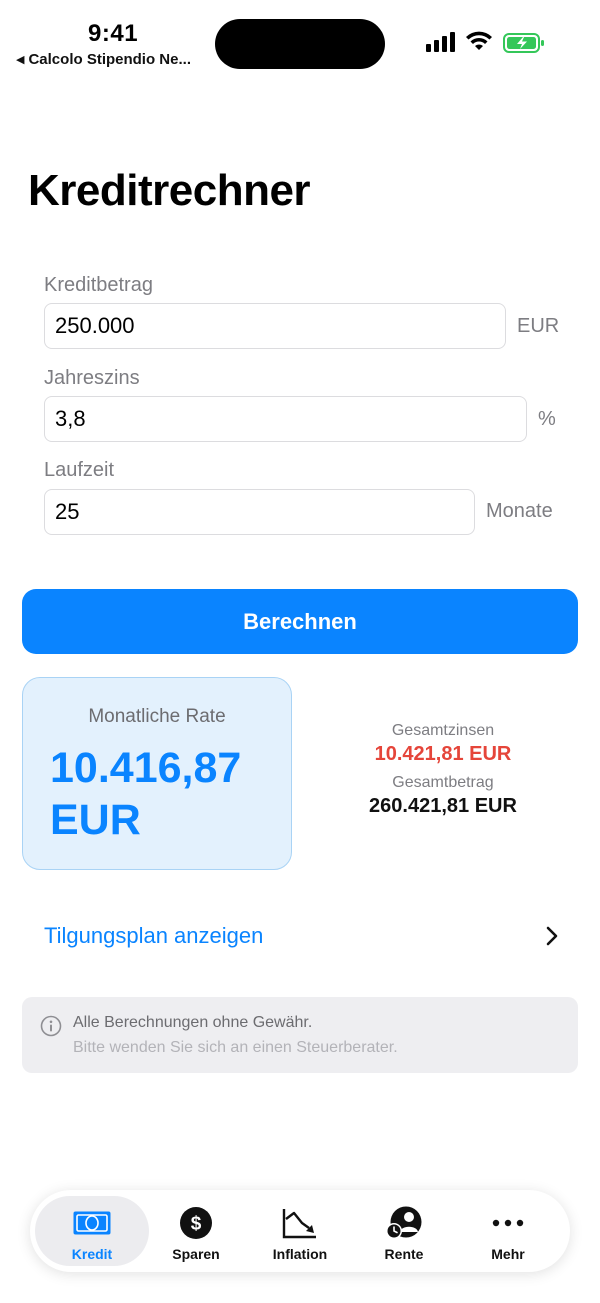 The height and width of the screenshot is (1303, 600). Describe the element at coordinates (519, 511) in the screenshot. I see `term-unit: Monate` at that location.